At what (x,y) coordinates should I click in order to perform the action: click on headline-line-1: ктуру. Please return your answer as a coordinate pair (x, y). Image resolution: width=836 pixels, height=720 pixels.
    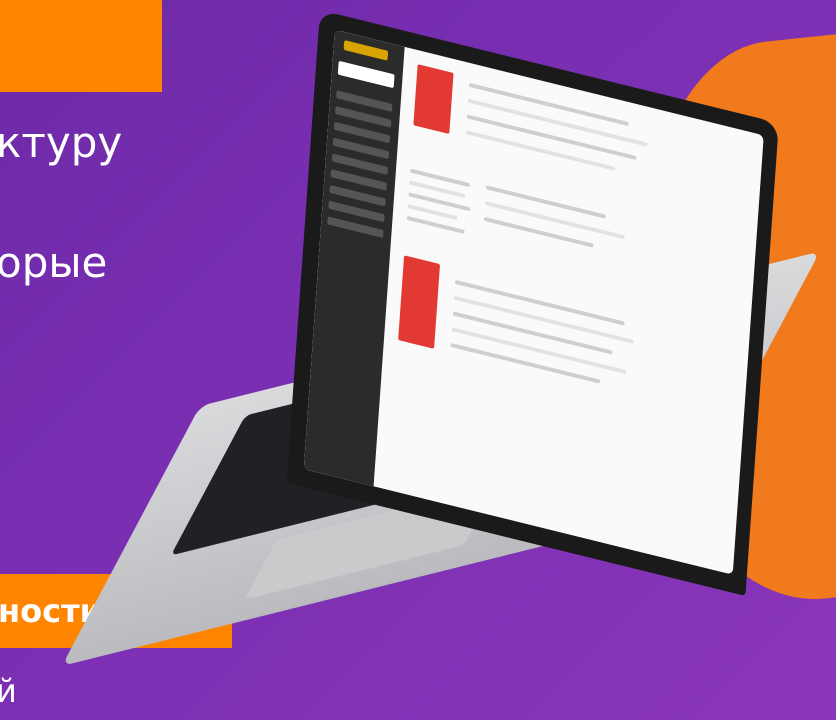
    Looking at the image, I should click on (61, 142).